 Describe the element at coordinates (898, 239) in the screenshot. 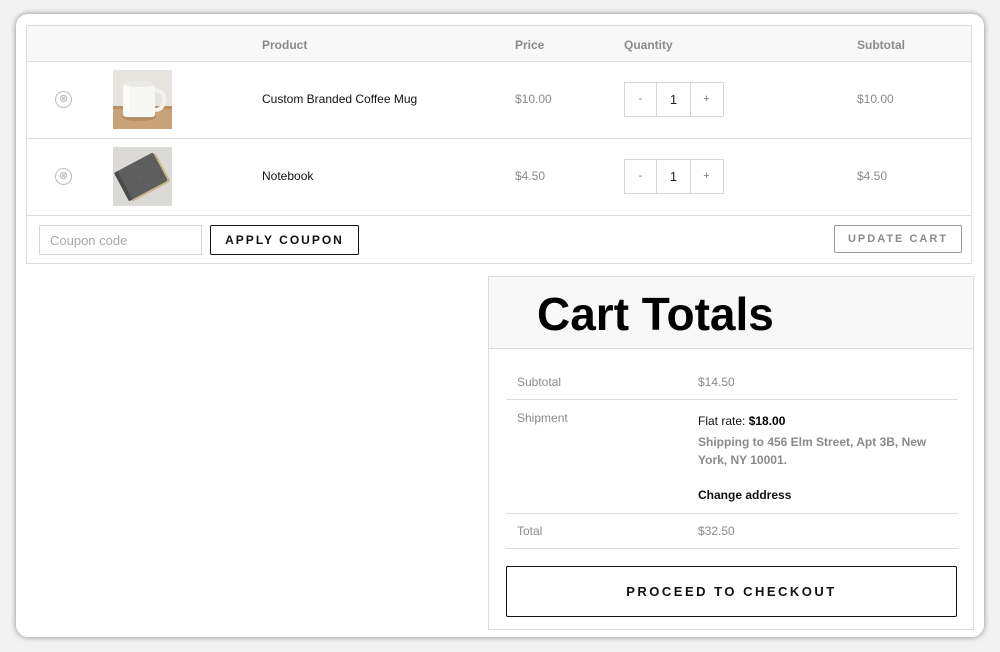

I see `update-cart-button: UPDATE CART` at that location.